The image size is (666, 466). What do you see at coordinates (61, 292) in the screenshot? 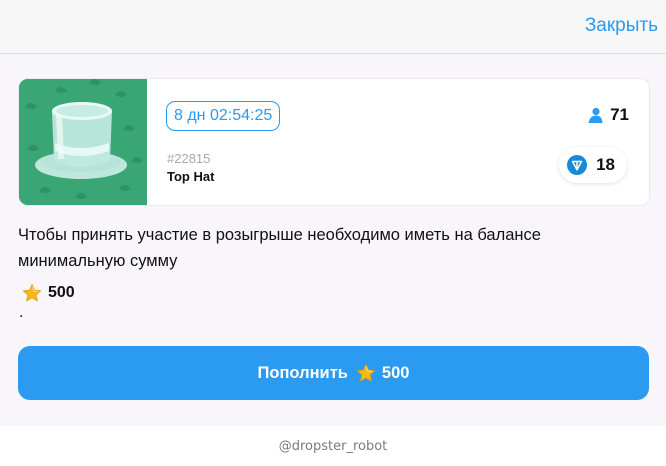
I see `min-amount-value: 500` at bounding box center [61, 292].